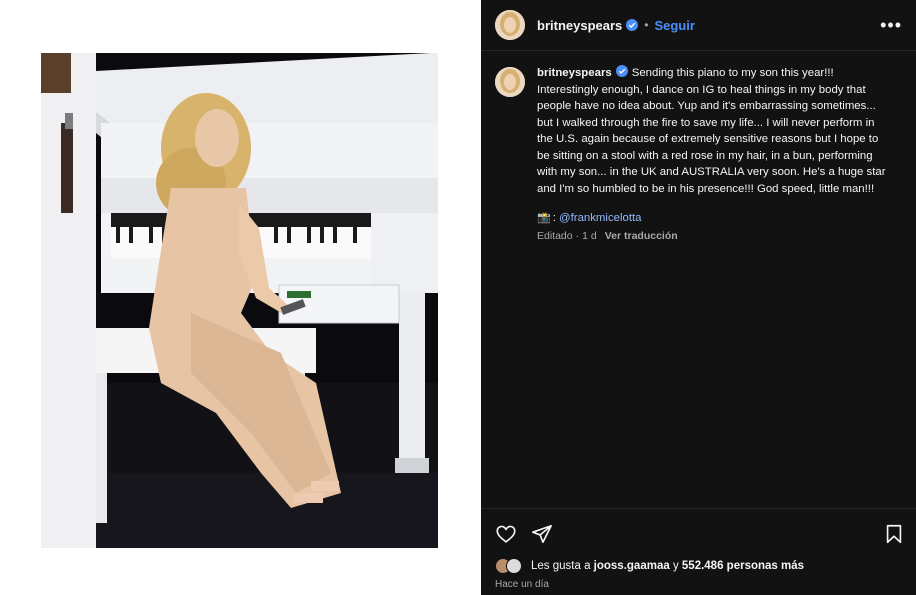 The image size is (916, 595). Describe the element at coordinates (641, 236) in the screenshot. I see `see-translation-link: Ver traducción` at that location.